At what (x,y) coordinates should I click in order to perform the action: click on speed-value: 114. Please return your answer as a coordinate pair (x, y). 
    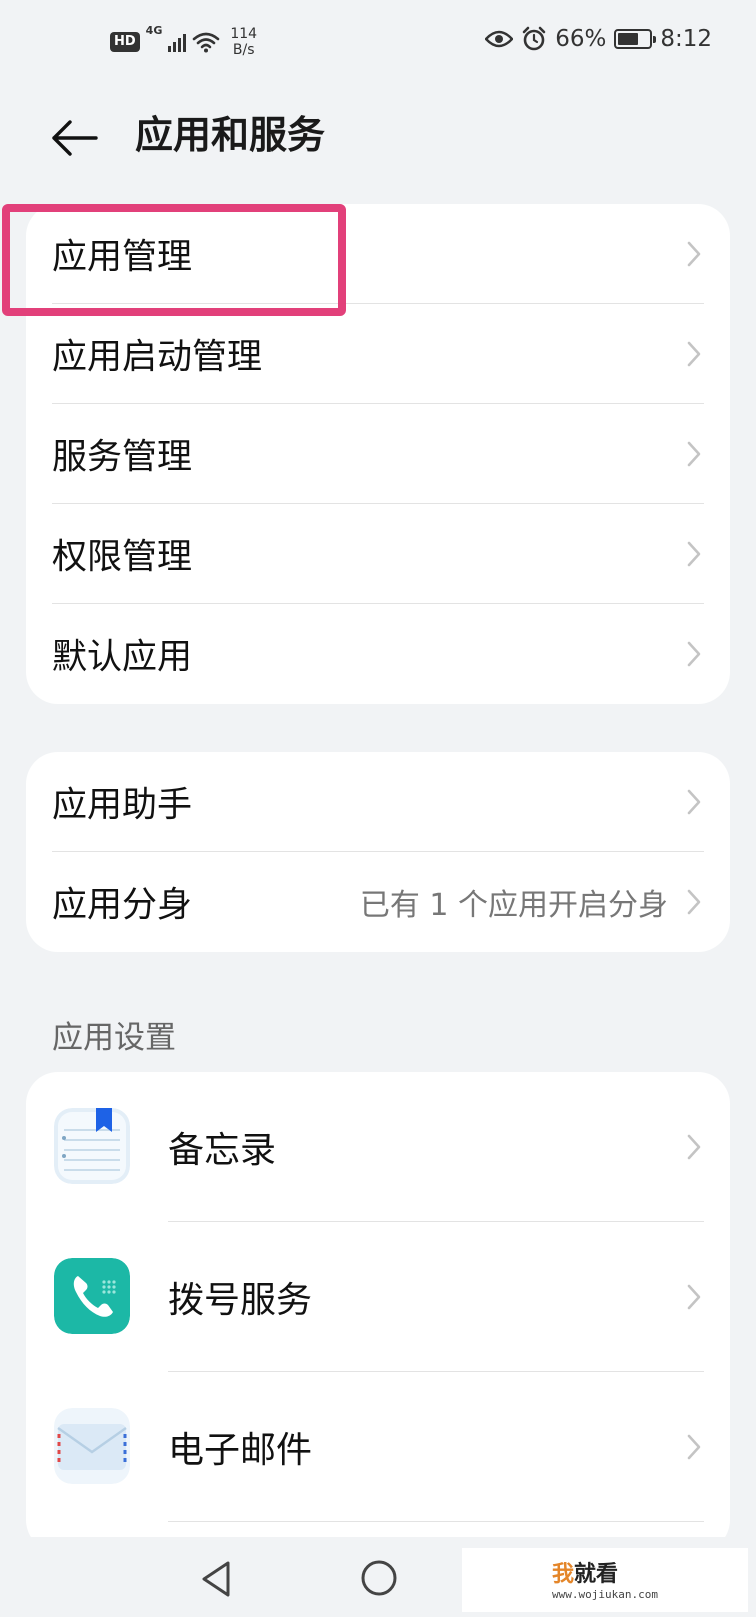
    Looking at the image, I should click on (244, 34).